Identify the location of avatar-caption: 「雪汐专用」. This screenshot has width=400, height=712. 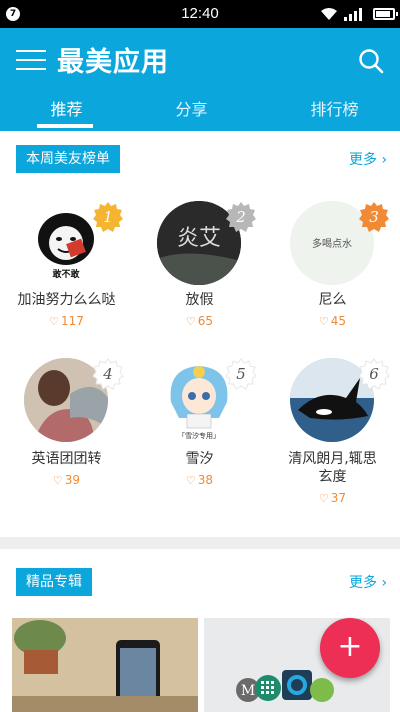
(199, 435).